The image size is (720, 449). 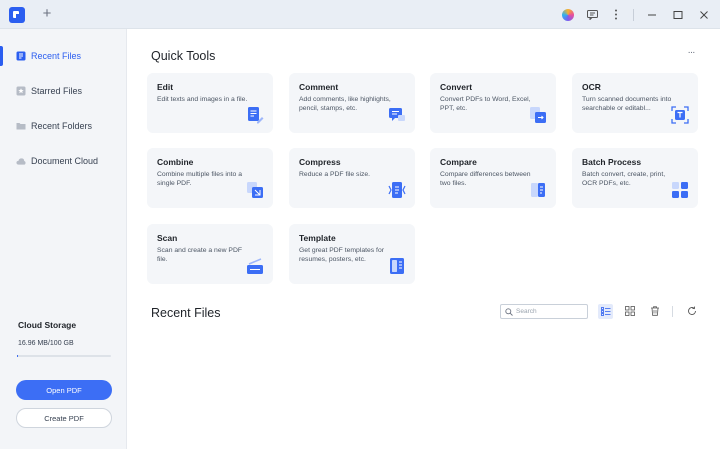 I want to click on search-input, so click(x=550, y=311).